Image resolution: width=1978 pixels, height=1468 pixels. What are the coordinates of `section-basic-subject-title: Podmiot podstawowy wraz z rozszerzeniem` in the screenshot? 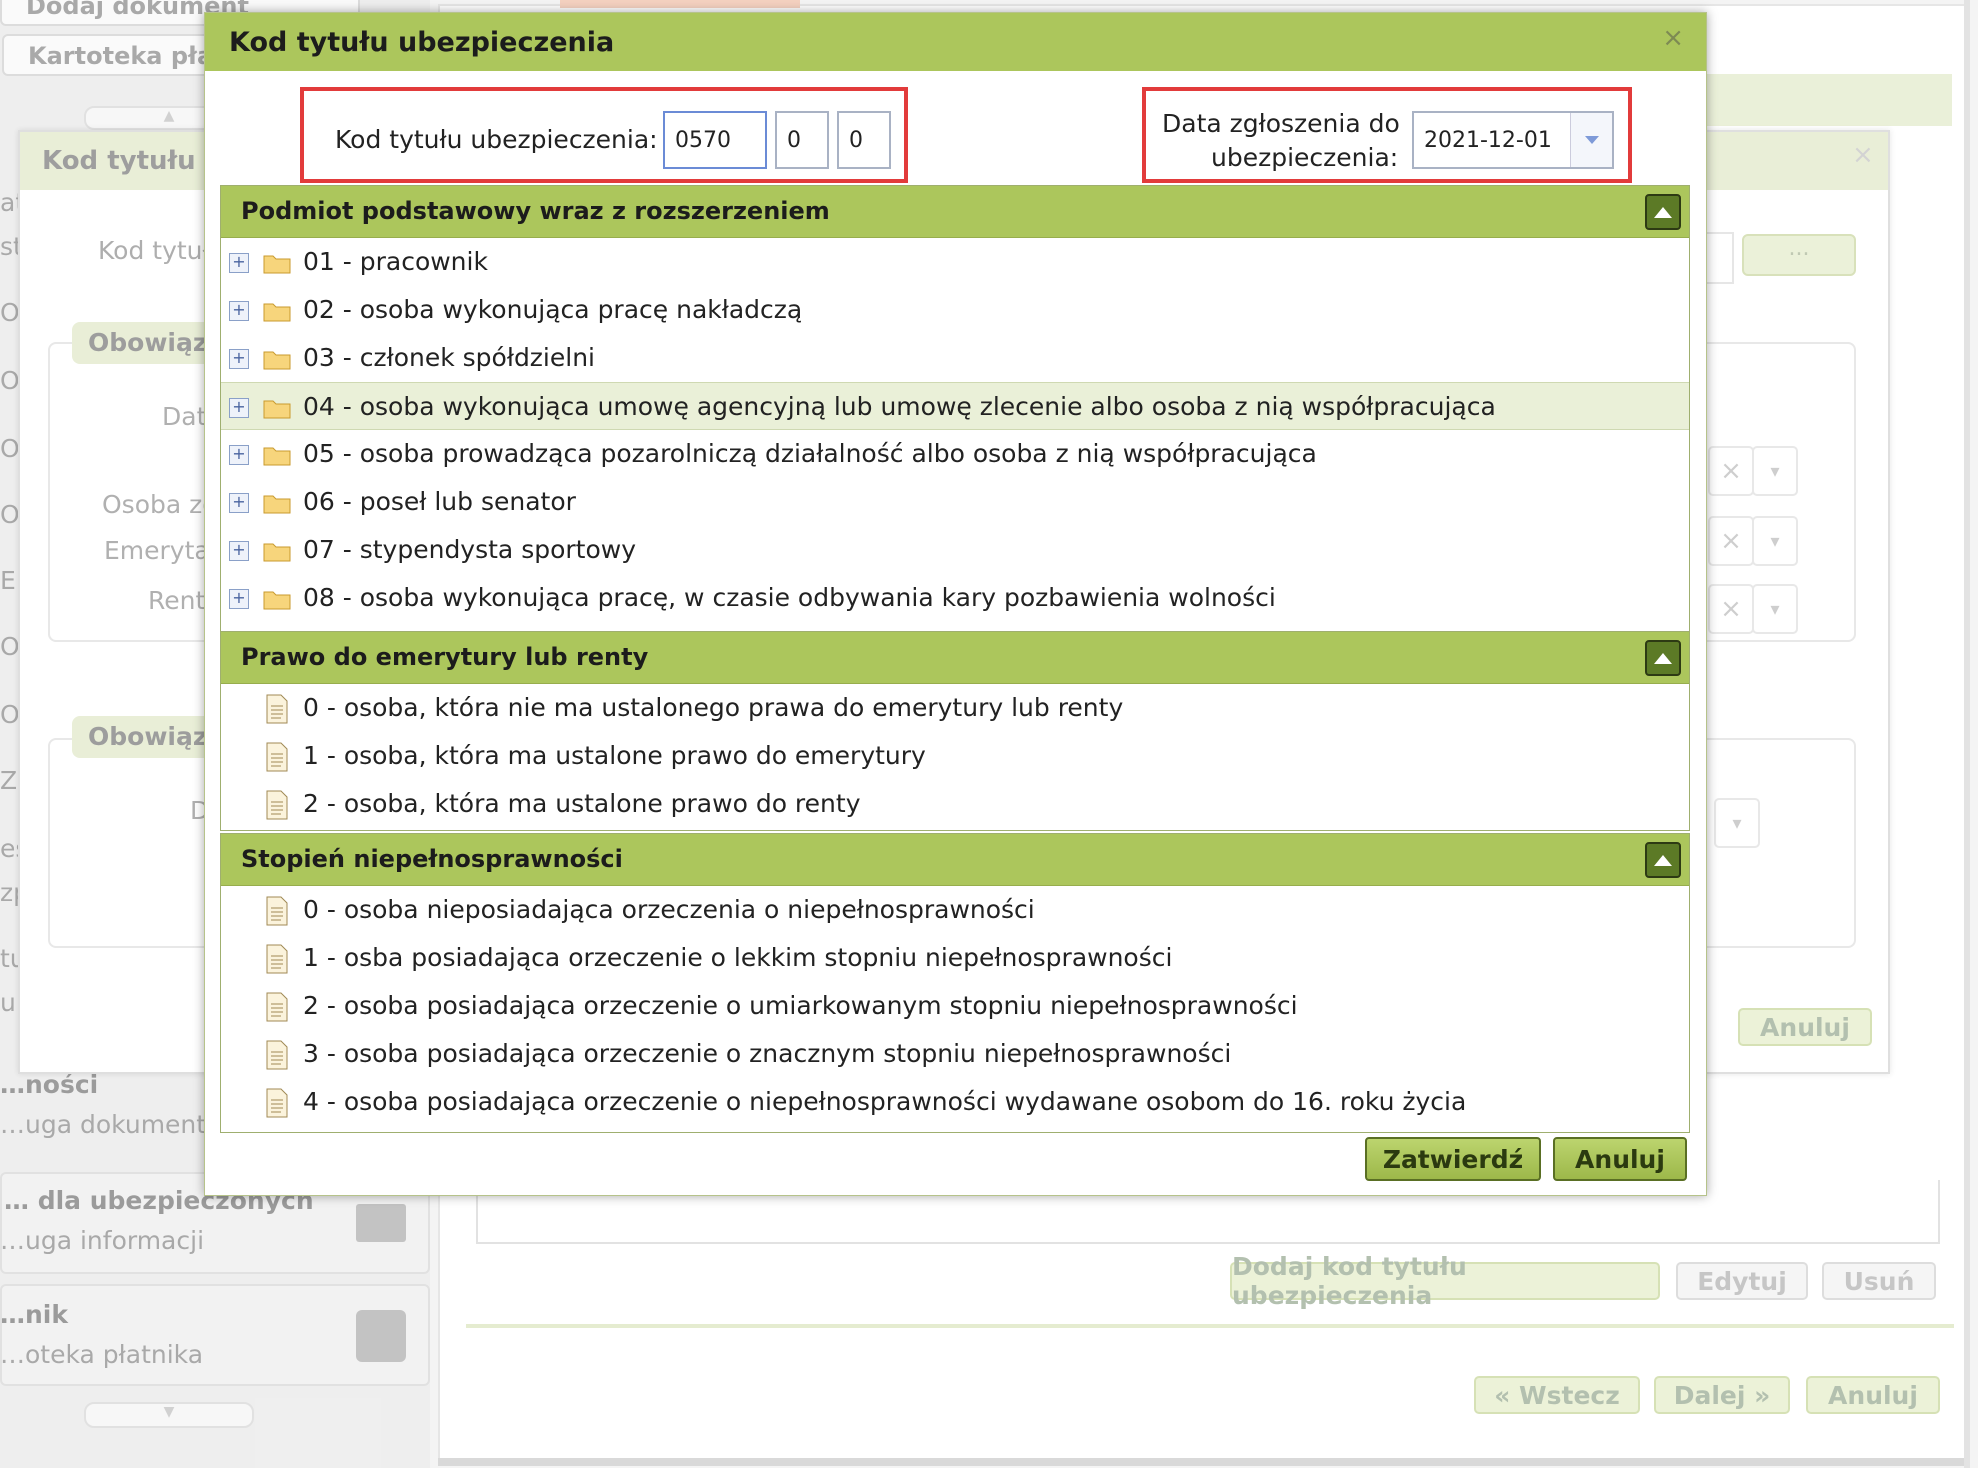 It's located at (535, 211).